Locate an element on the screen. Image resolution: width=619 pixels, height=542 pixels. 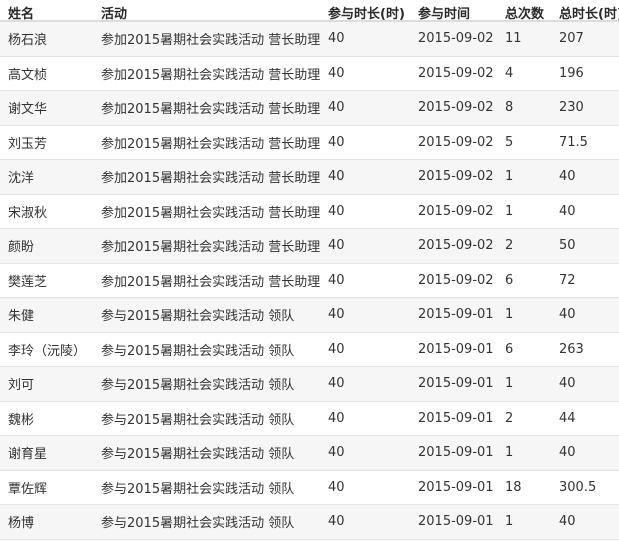
column-header-count: 总次数 is located at coordinates (525, 14).